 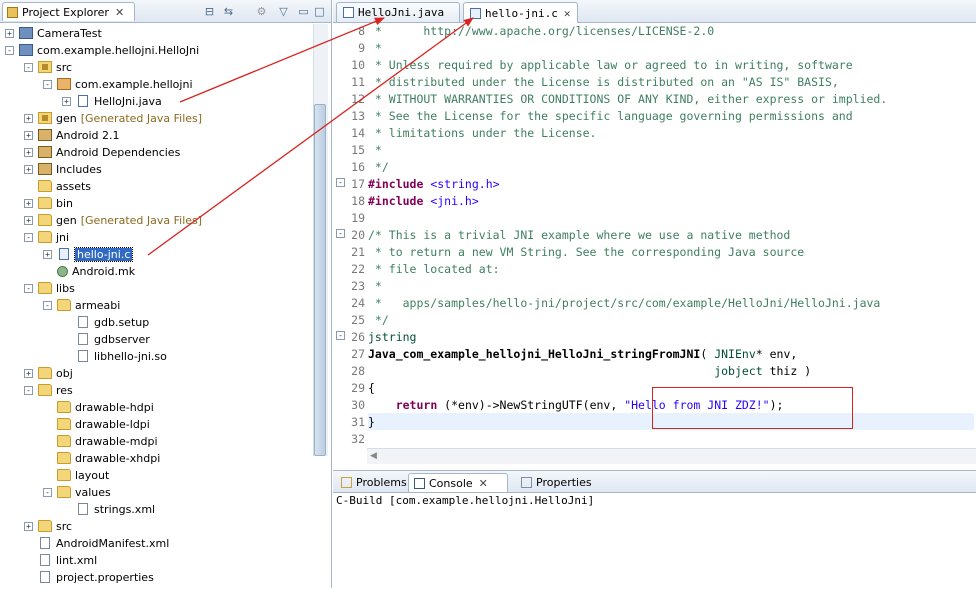 I want to click on editor-tab: hello-jni.c ✕, so click(x=520, y=12).